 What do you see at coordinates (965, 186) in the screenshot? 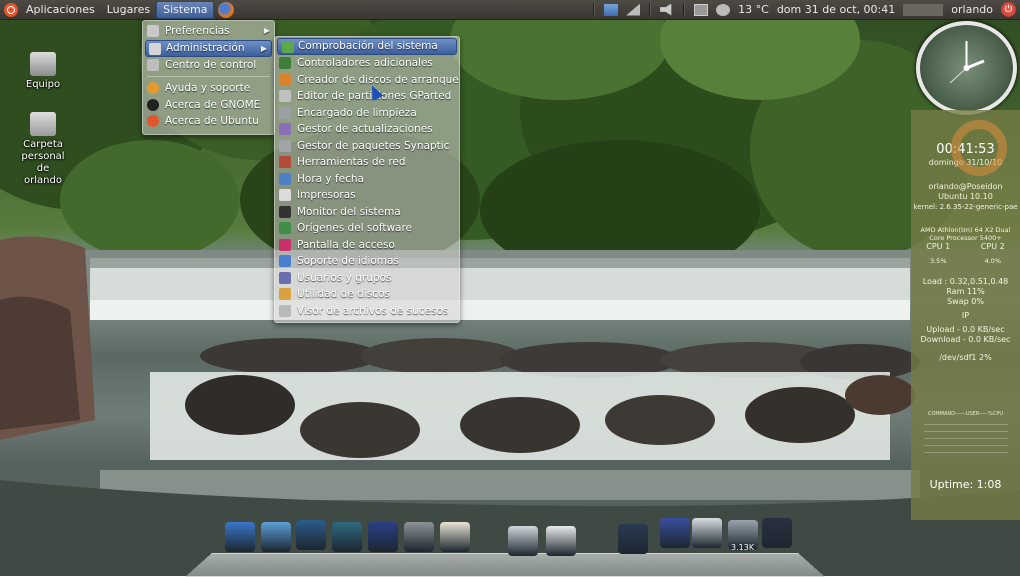
I see `conky-host: orlando@Poseidon` at bounding box center [965, 186].